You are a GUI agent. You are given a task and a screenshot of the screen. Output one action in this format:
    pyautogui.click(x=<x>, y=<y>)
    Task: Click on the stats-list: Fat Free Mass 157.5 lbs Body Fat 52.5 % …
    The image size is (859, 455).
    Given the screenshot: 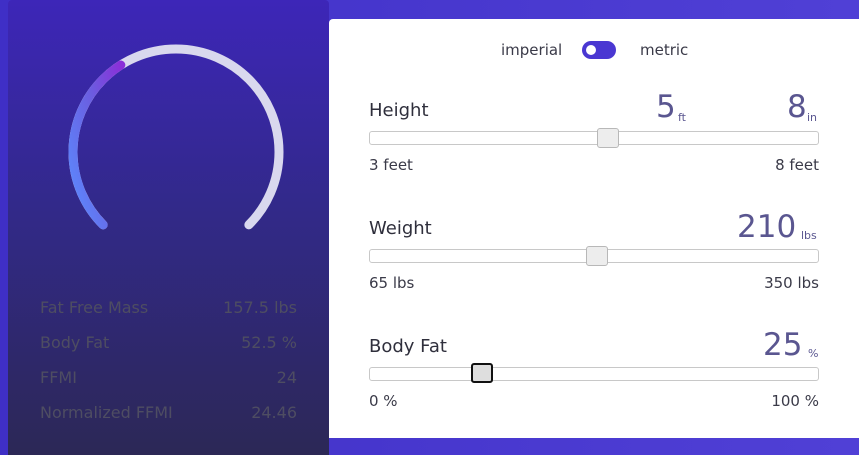 What is the action you would take?
    pyautogui.click(x=168, y=360)
    